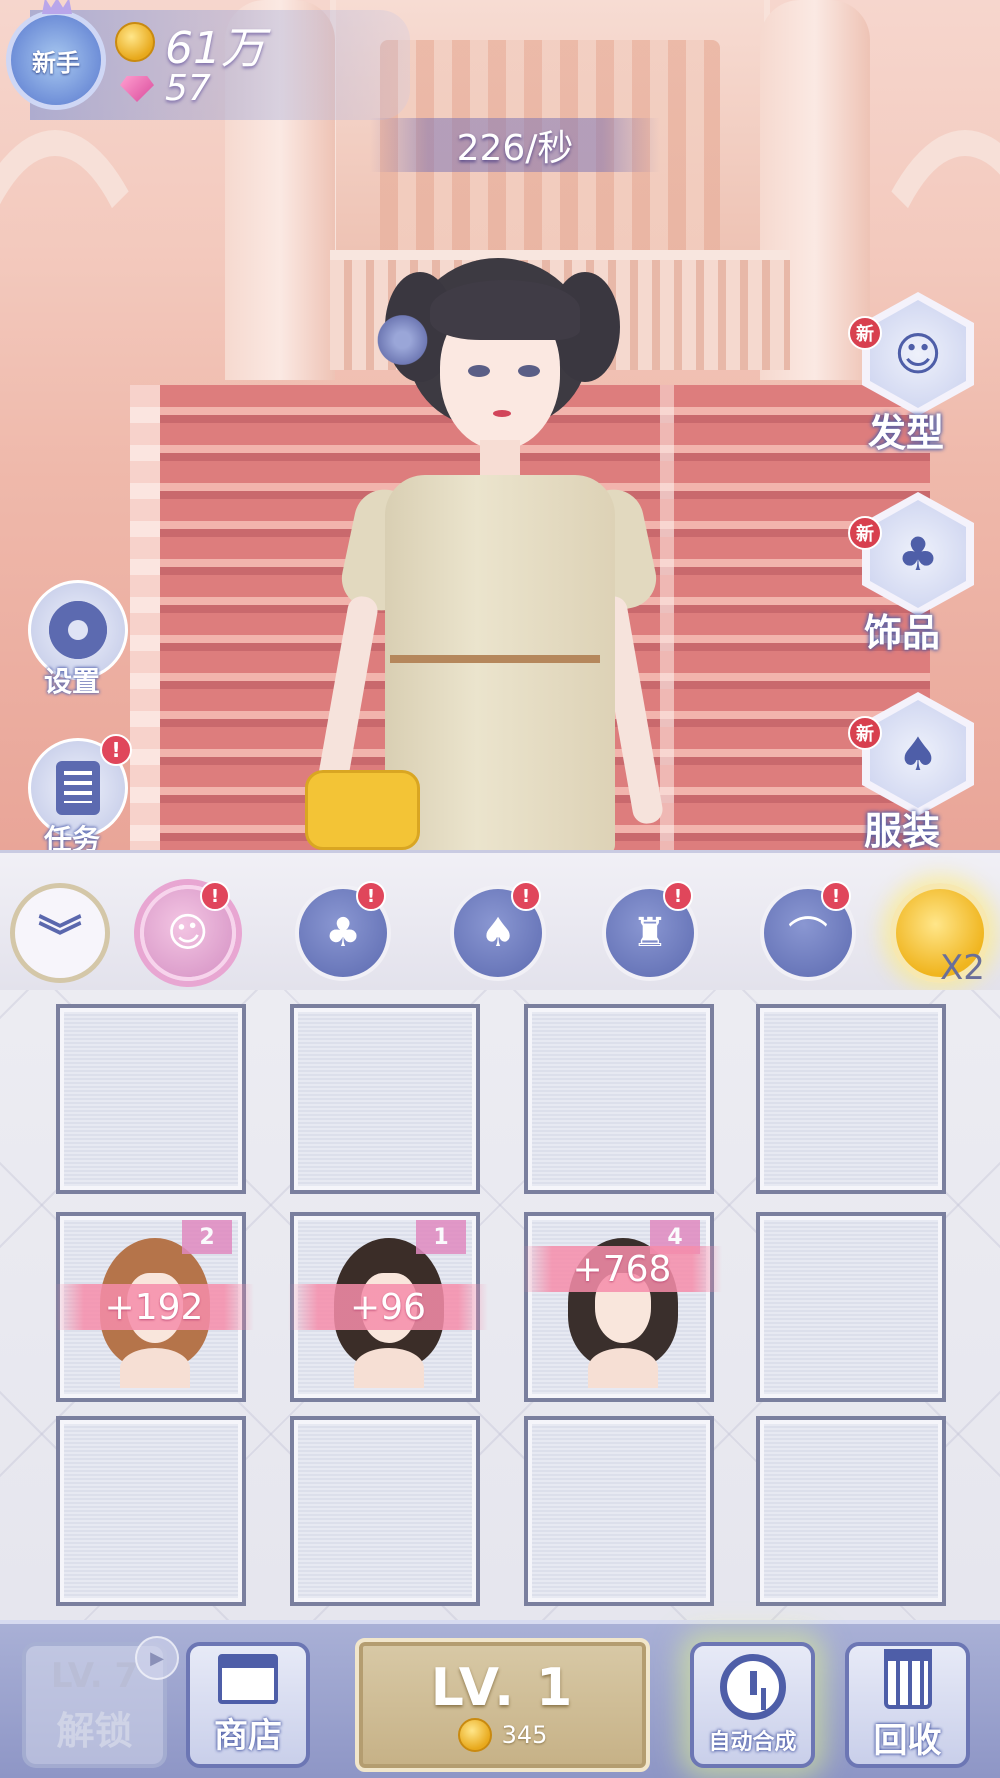 Image resolution: width=1000 pixels, height=1778 pixels. Describe the element at coordinates (502, 413) in the screenshot. I see `lips` at that location.